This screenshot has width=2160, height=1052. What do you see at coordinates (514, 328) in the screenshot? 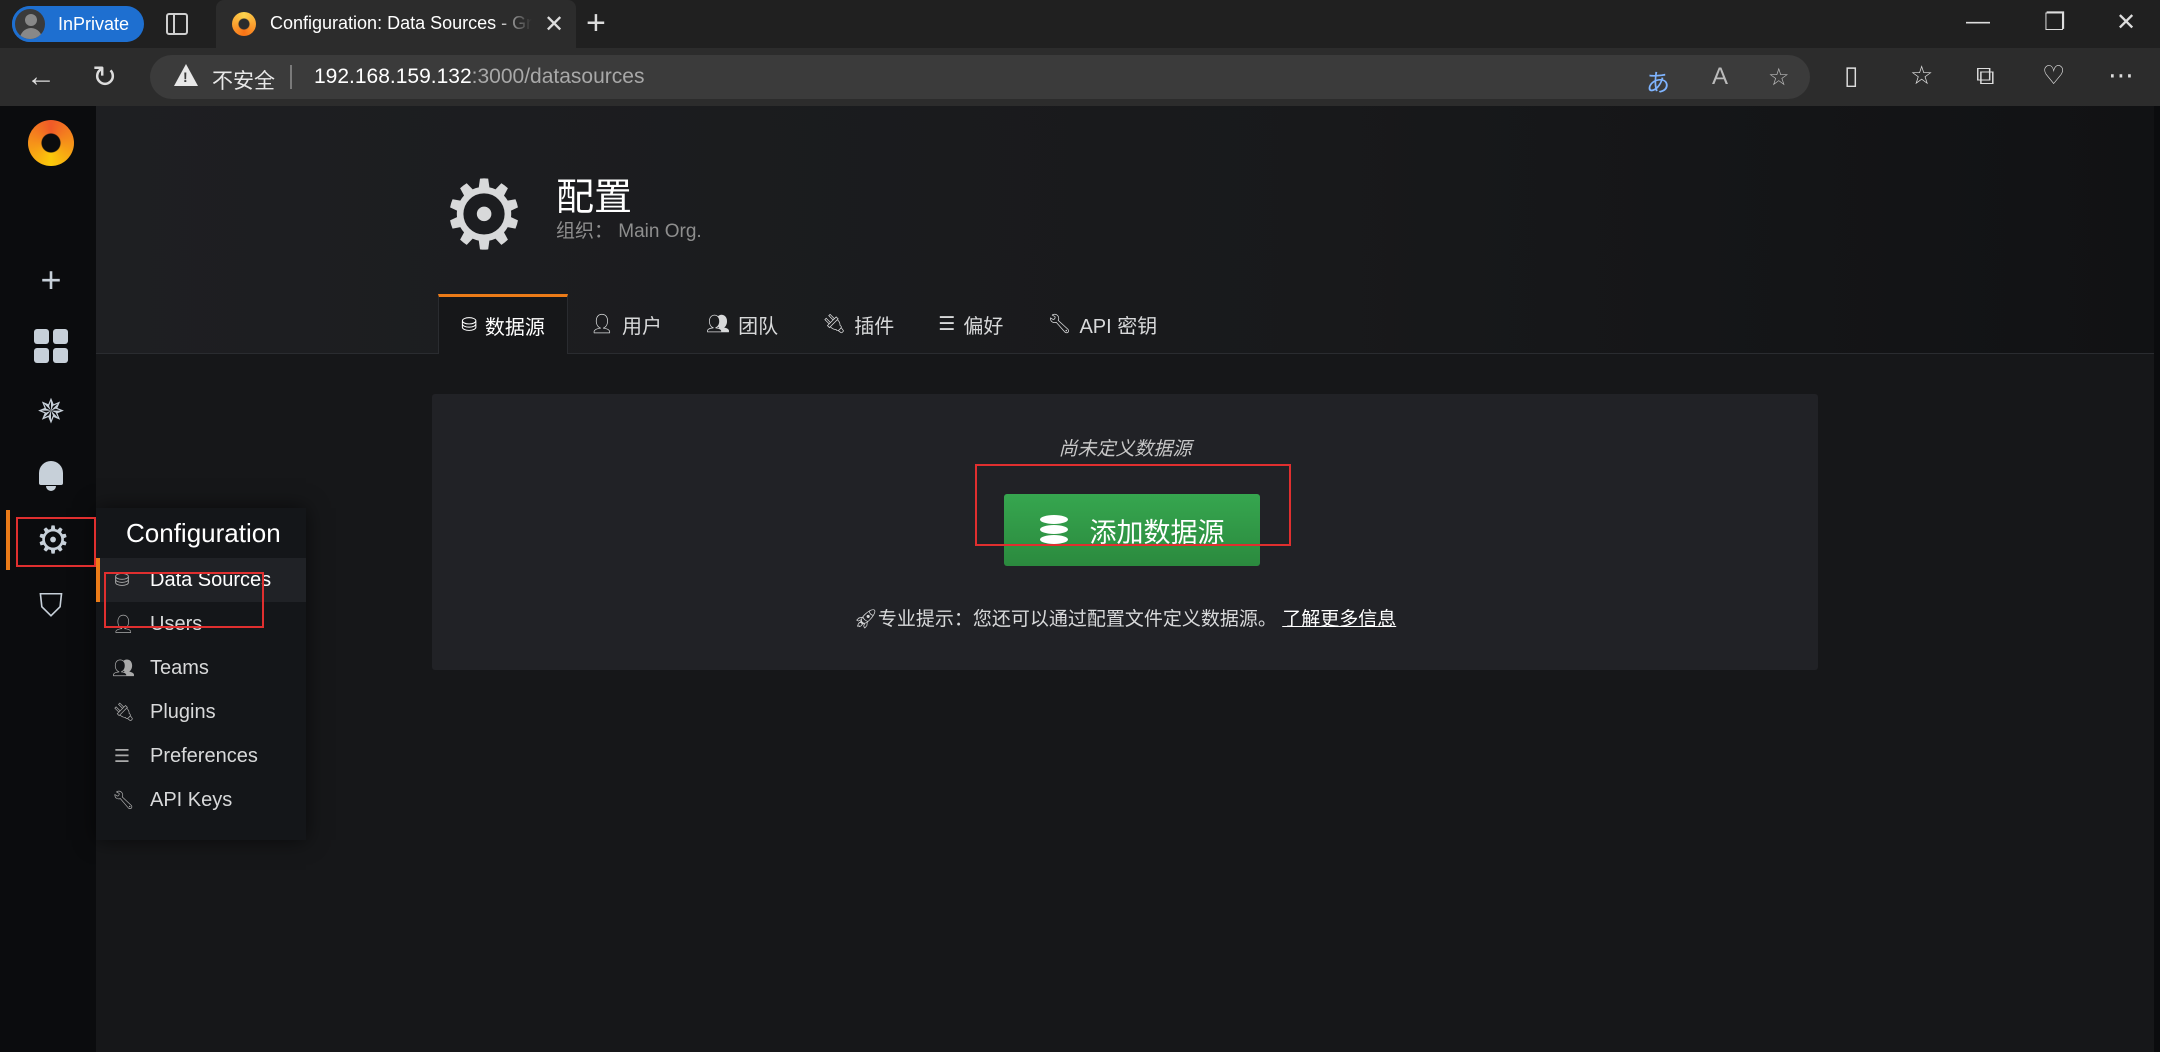
I see `tab-label: 数据源` at bounding box center [514, 328].